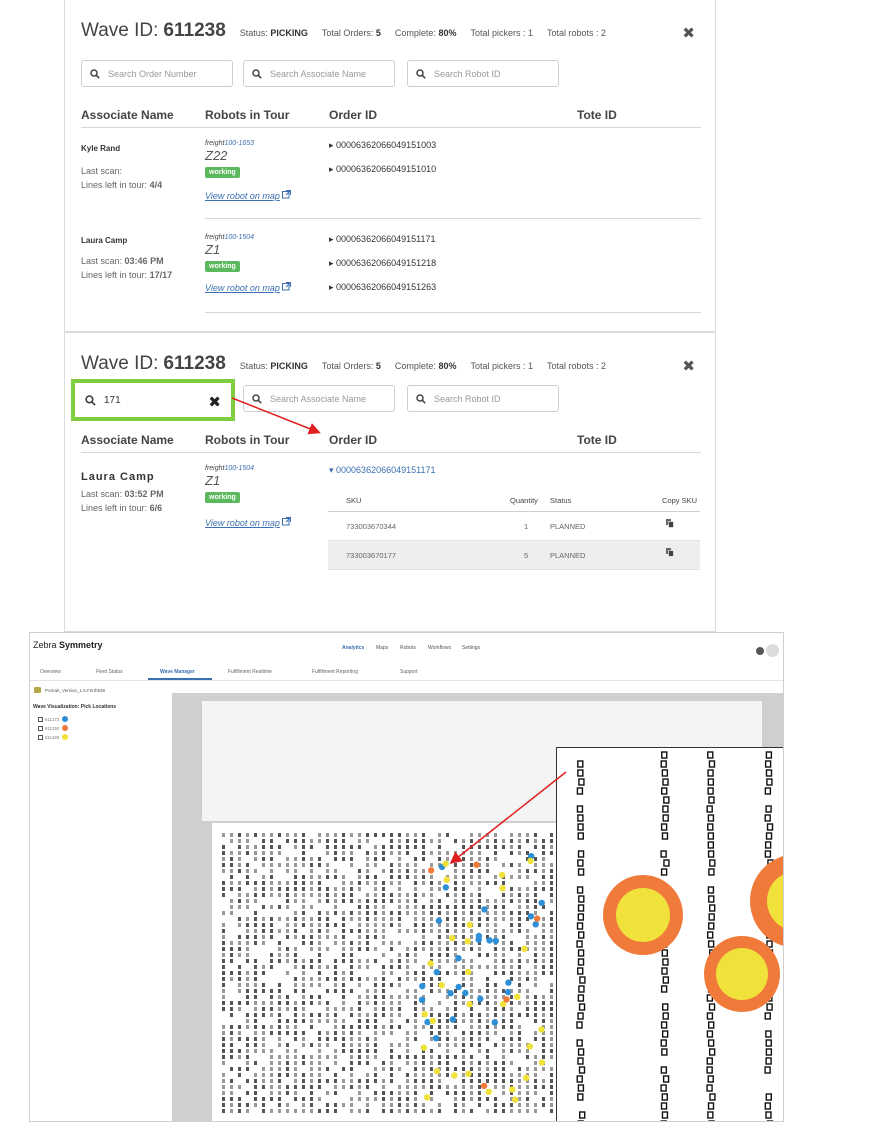 The height and width of the screenshot is (1122, 877). Describe the element at coordinates (53, 728) in the screenshot. I see `legend-item: 611192` at that location.